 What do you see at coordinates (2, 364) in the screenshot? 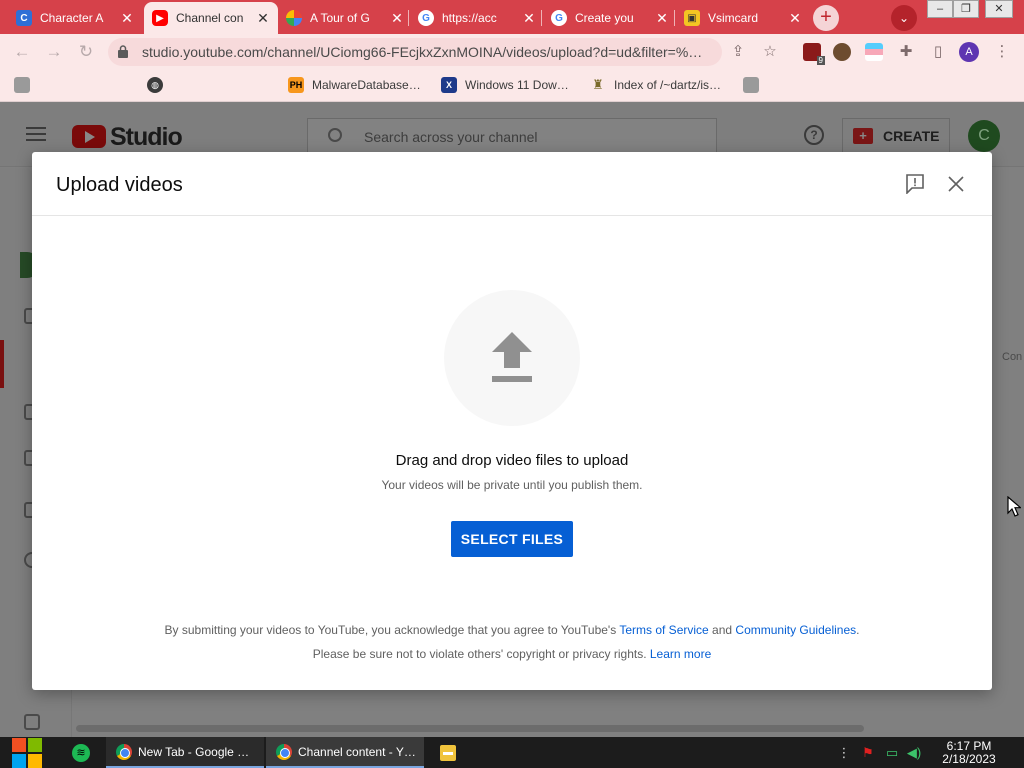
I see `active-nav-indicator` at bounding box center [2, 364].